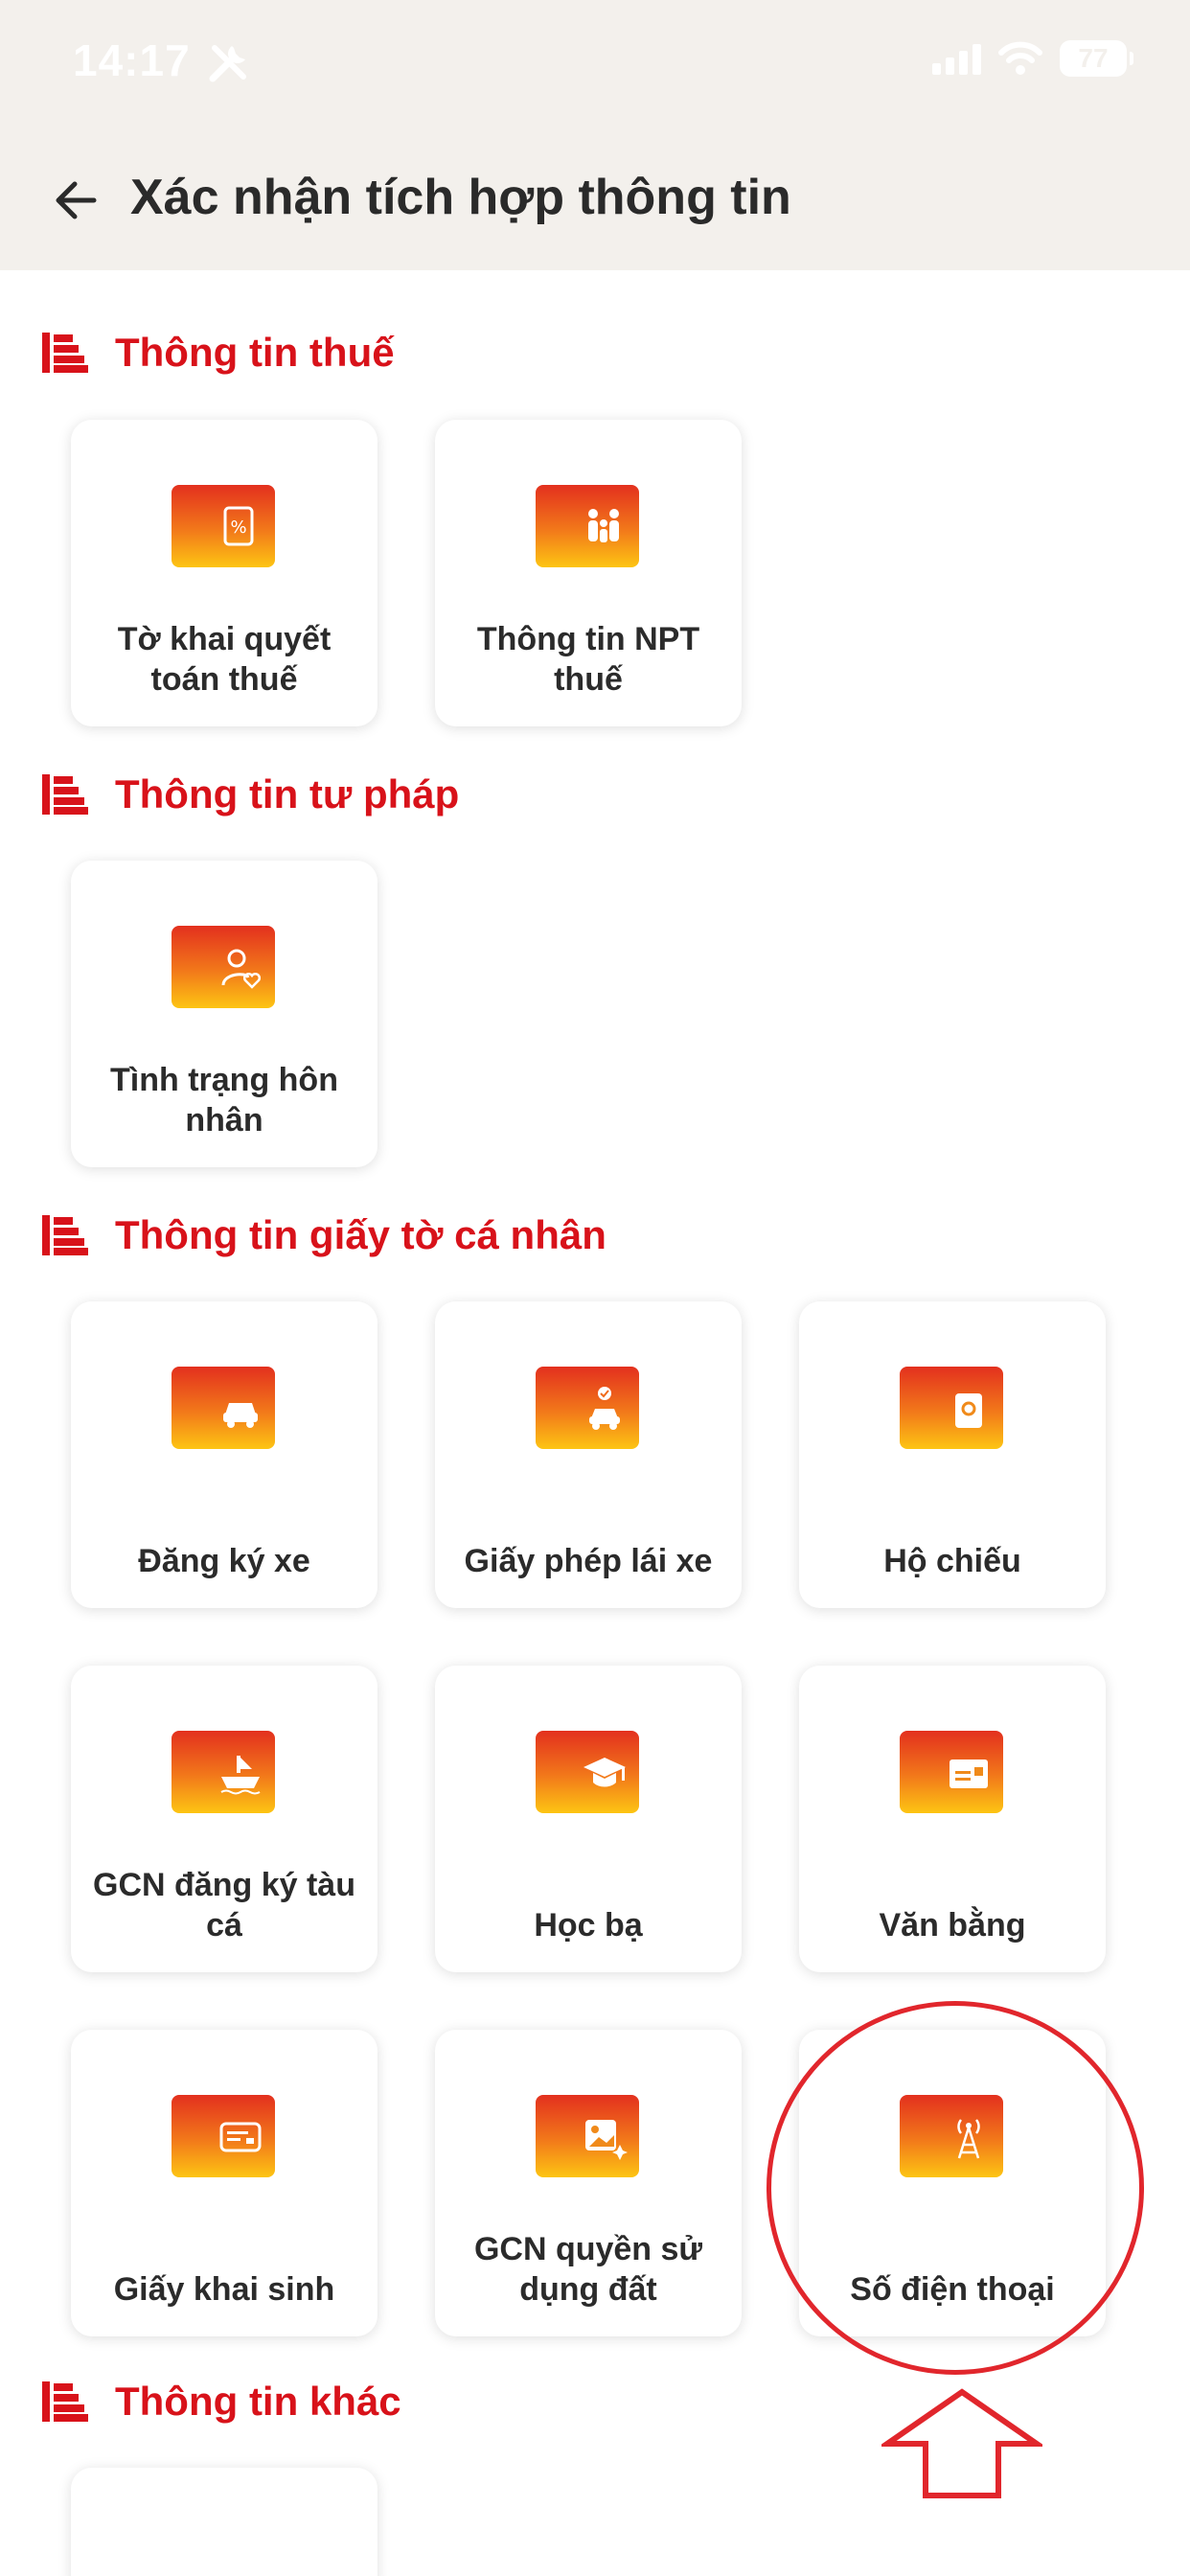 This screenshot has width=1190, height=2576. I want to click on section-title: Thông tin tư pháp, so click(287, 793).